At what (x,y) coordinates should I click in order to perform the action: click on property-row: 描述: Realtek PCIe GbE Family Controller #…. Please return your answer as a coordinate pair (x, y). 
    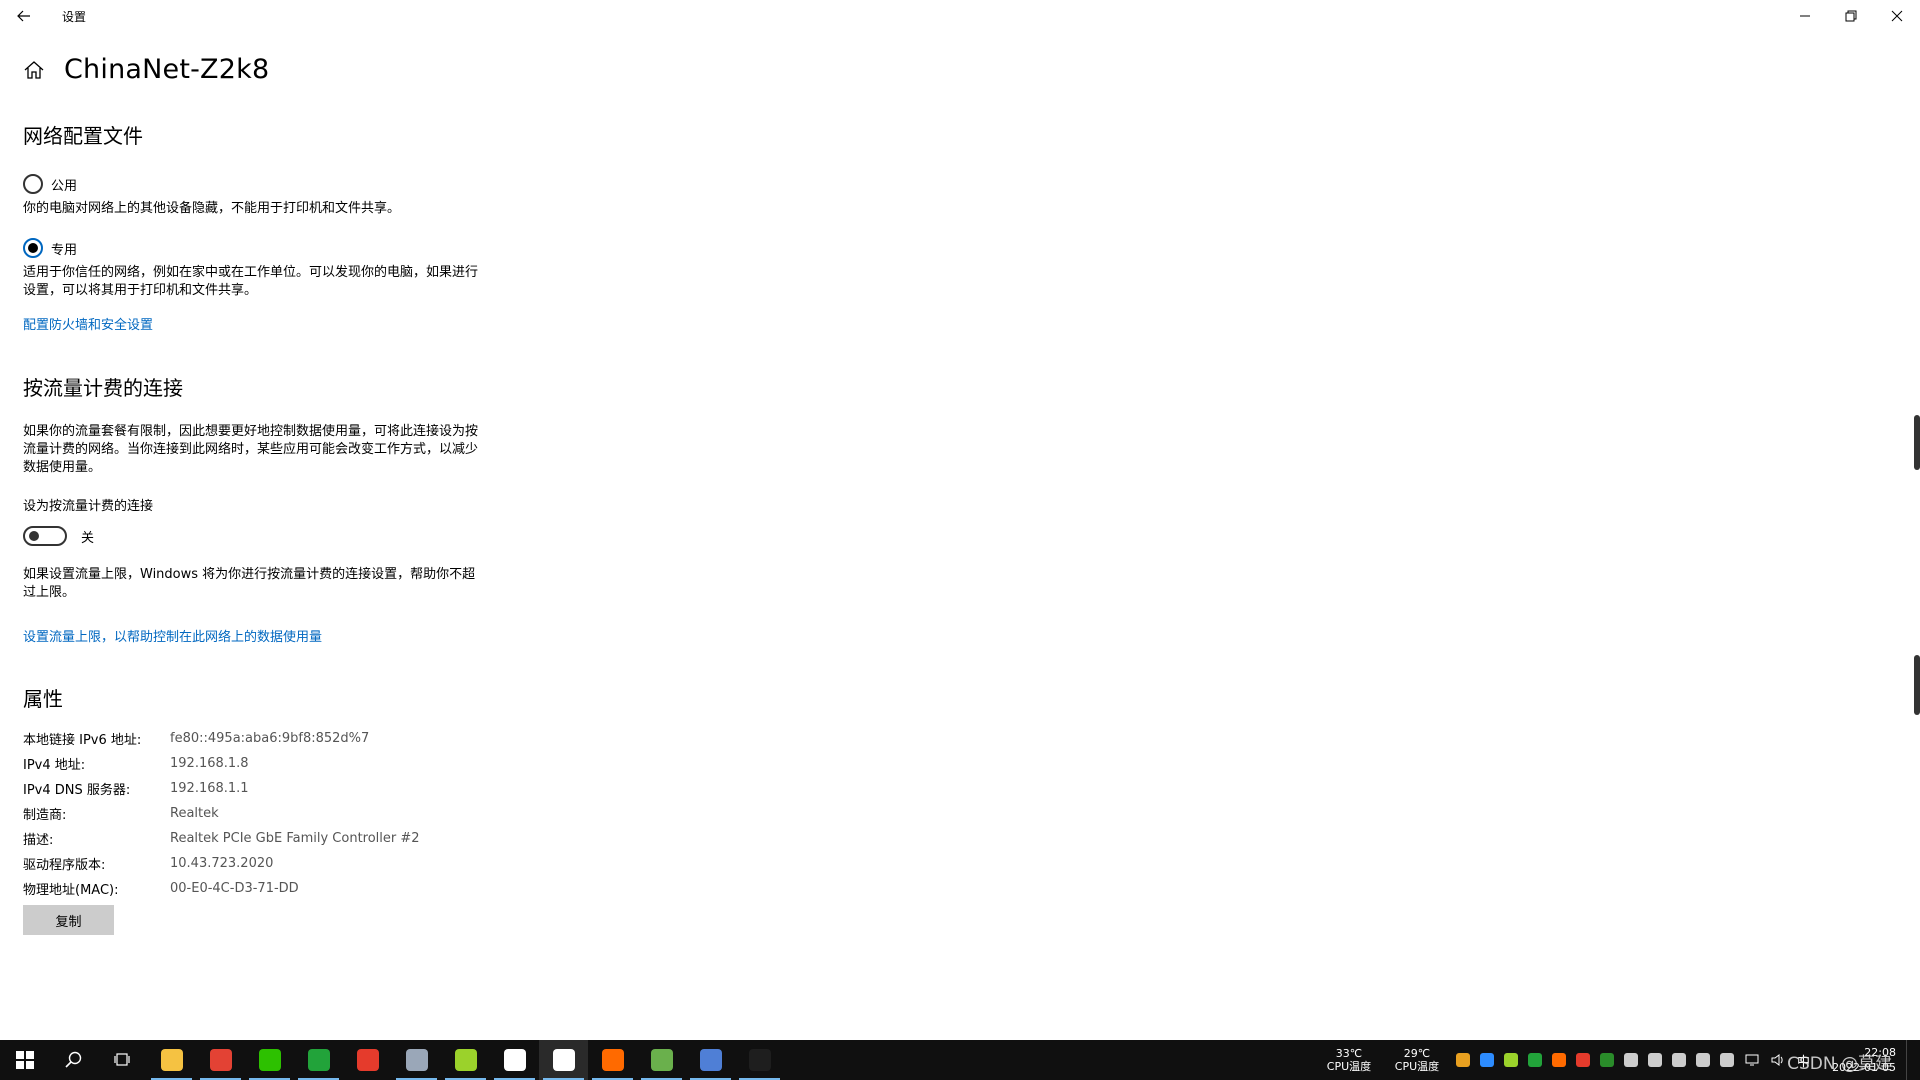
    Looking at the image, I should click on (253, 838).